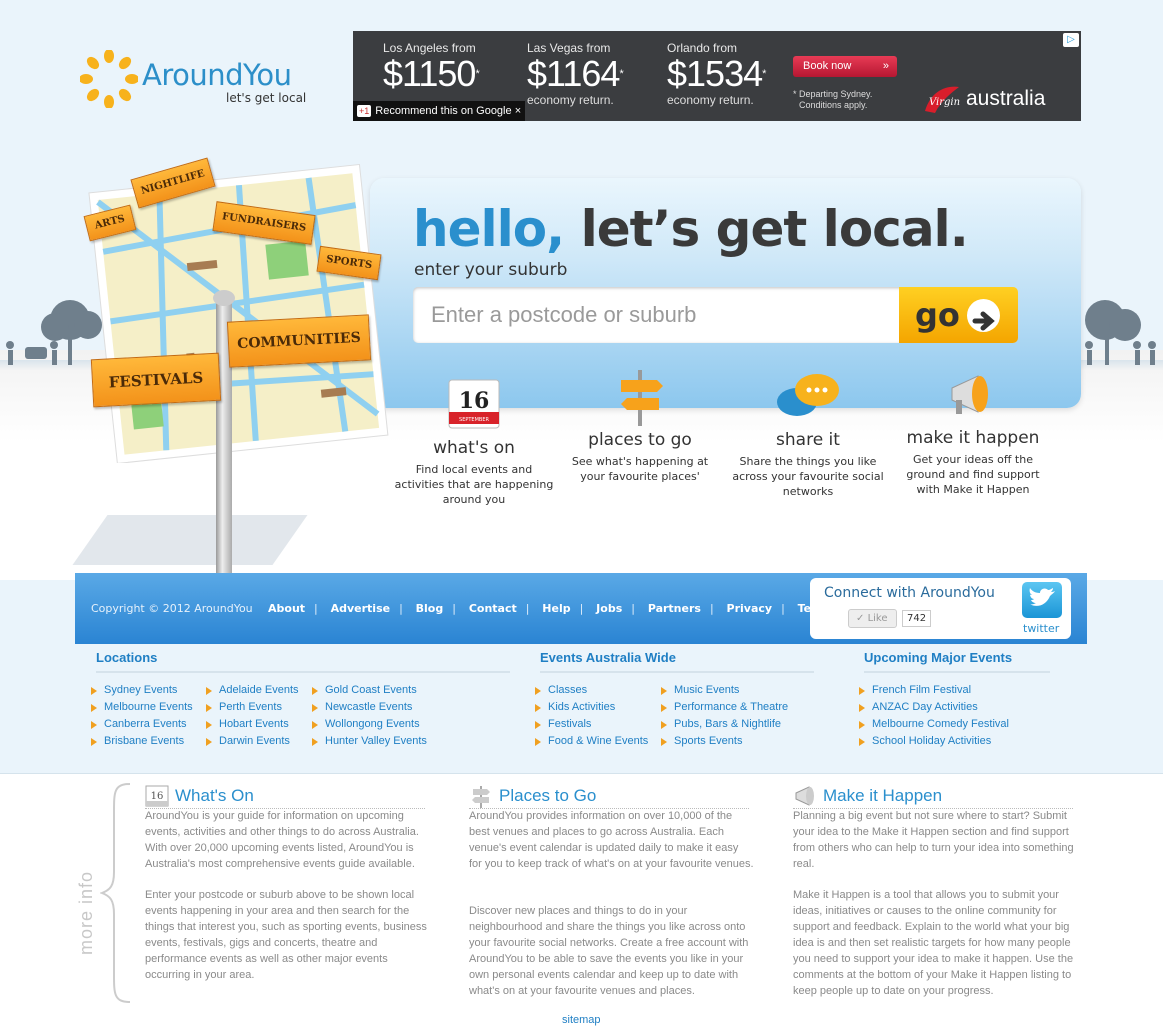 This screenshot has height=1026, width=1163. I want to click on make-it-happen-heading: Make it Happen, so click(883, 795).